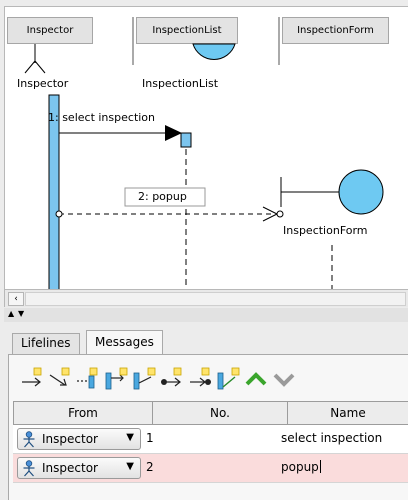 Image resolution: width=408 pixels, height=500 pixels. I want to click on add-self-message-icon, so click(60, 379).